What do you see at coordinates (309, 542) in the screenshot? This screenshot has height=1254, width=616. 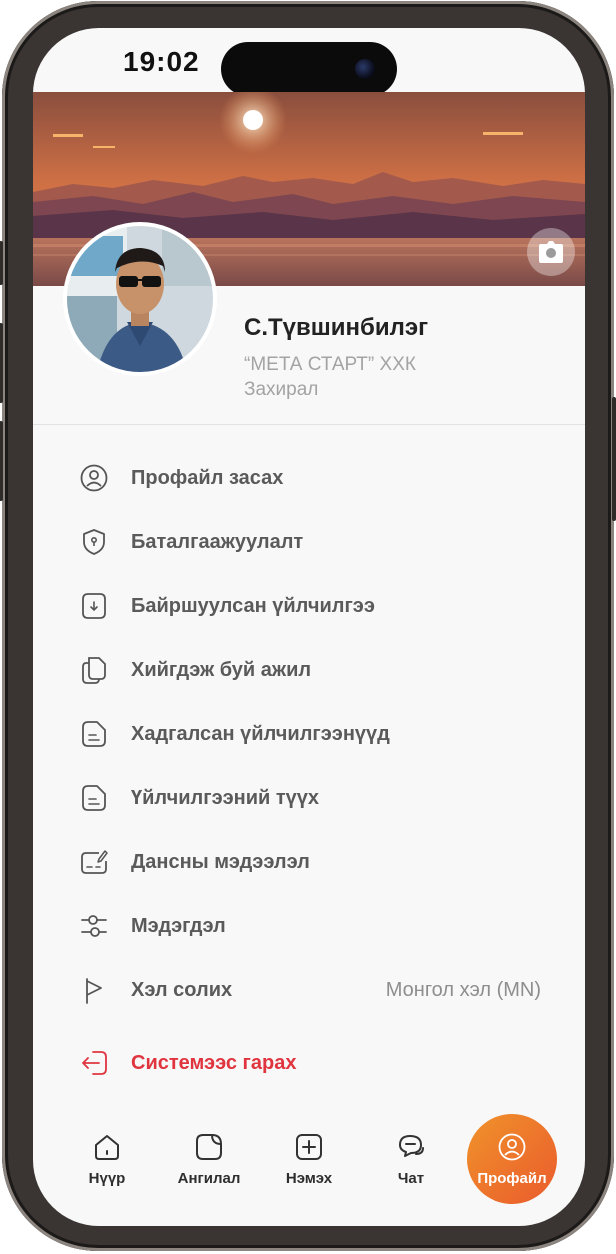 I see `menu-item-verification: Баталгаажуулалт` at bounding box center [309, 542].